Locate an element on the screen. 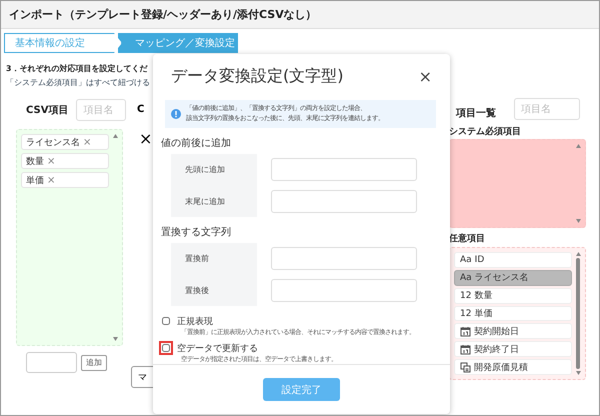  field-item: 開発原価見積 is located at coordinates (513, 367).